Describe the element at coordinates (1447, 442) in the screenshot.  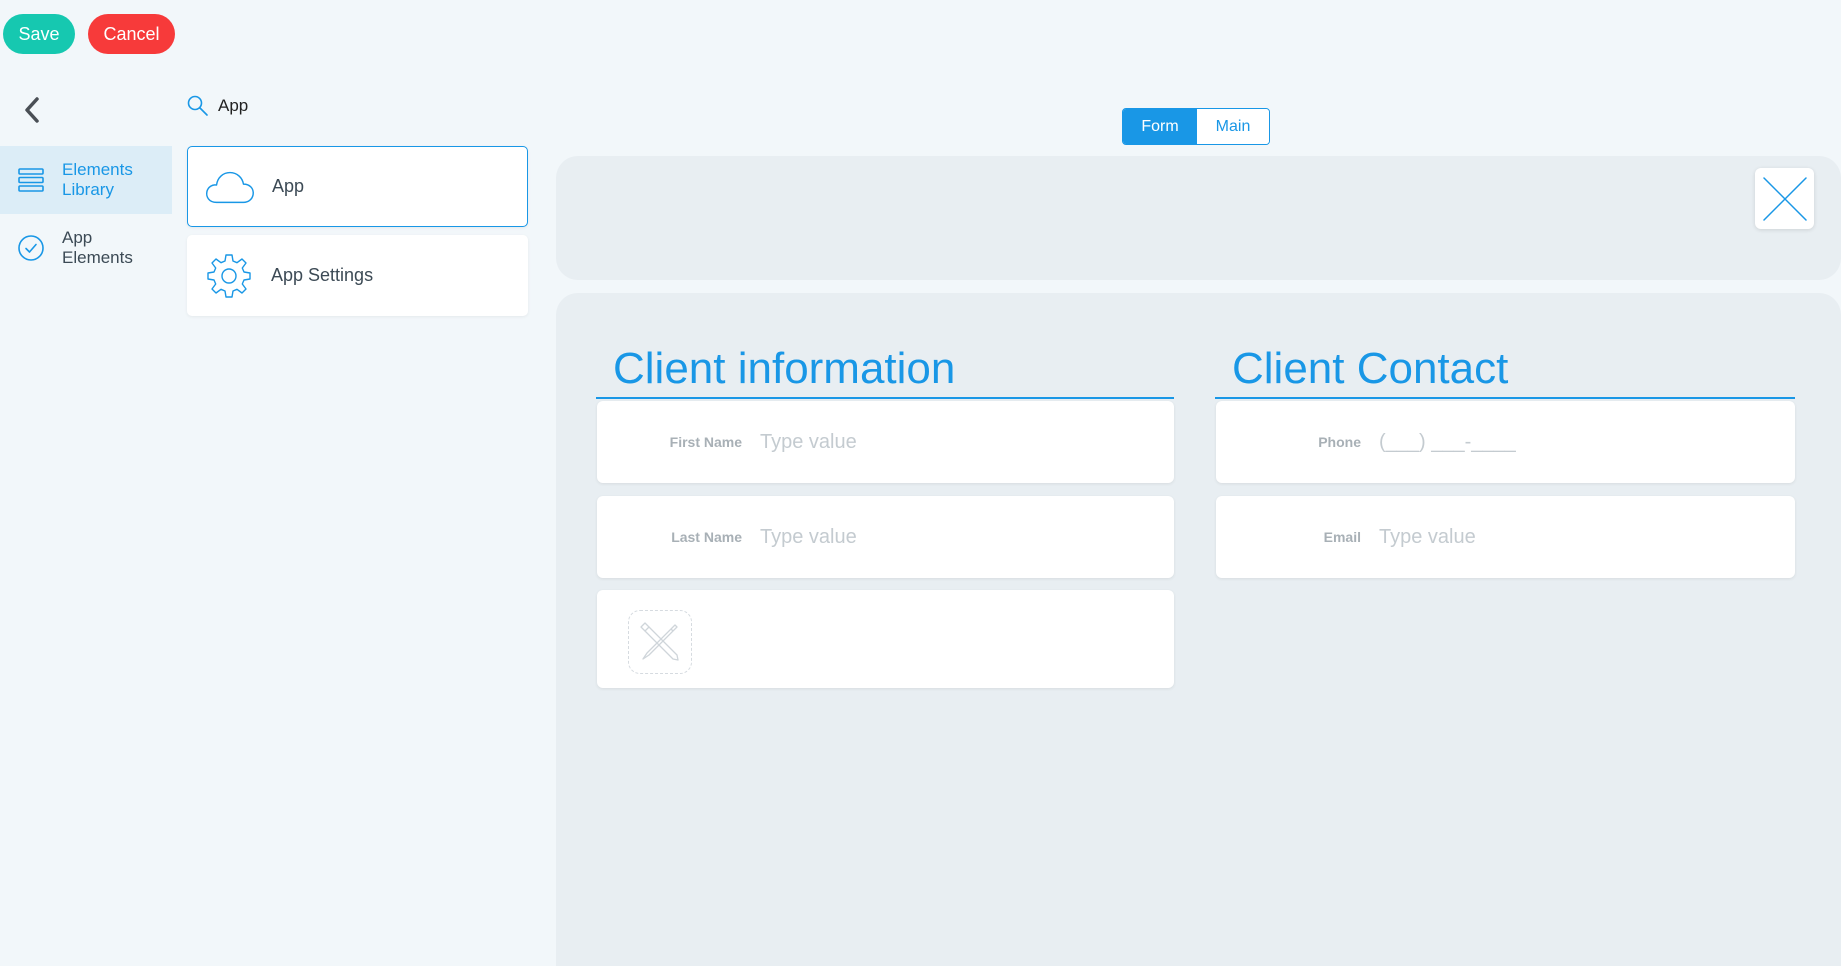
I see `phone-input: (___) ___-____` at that location.